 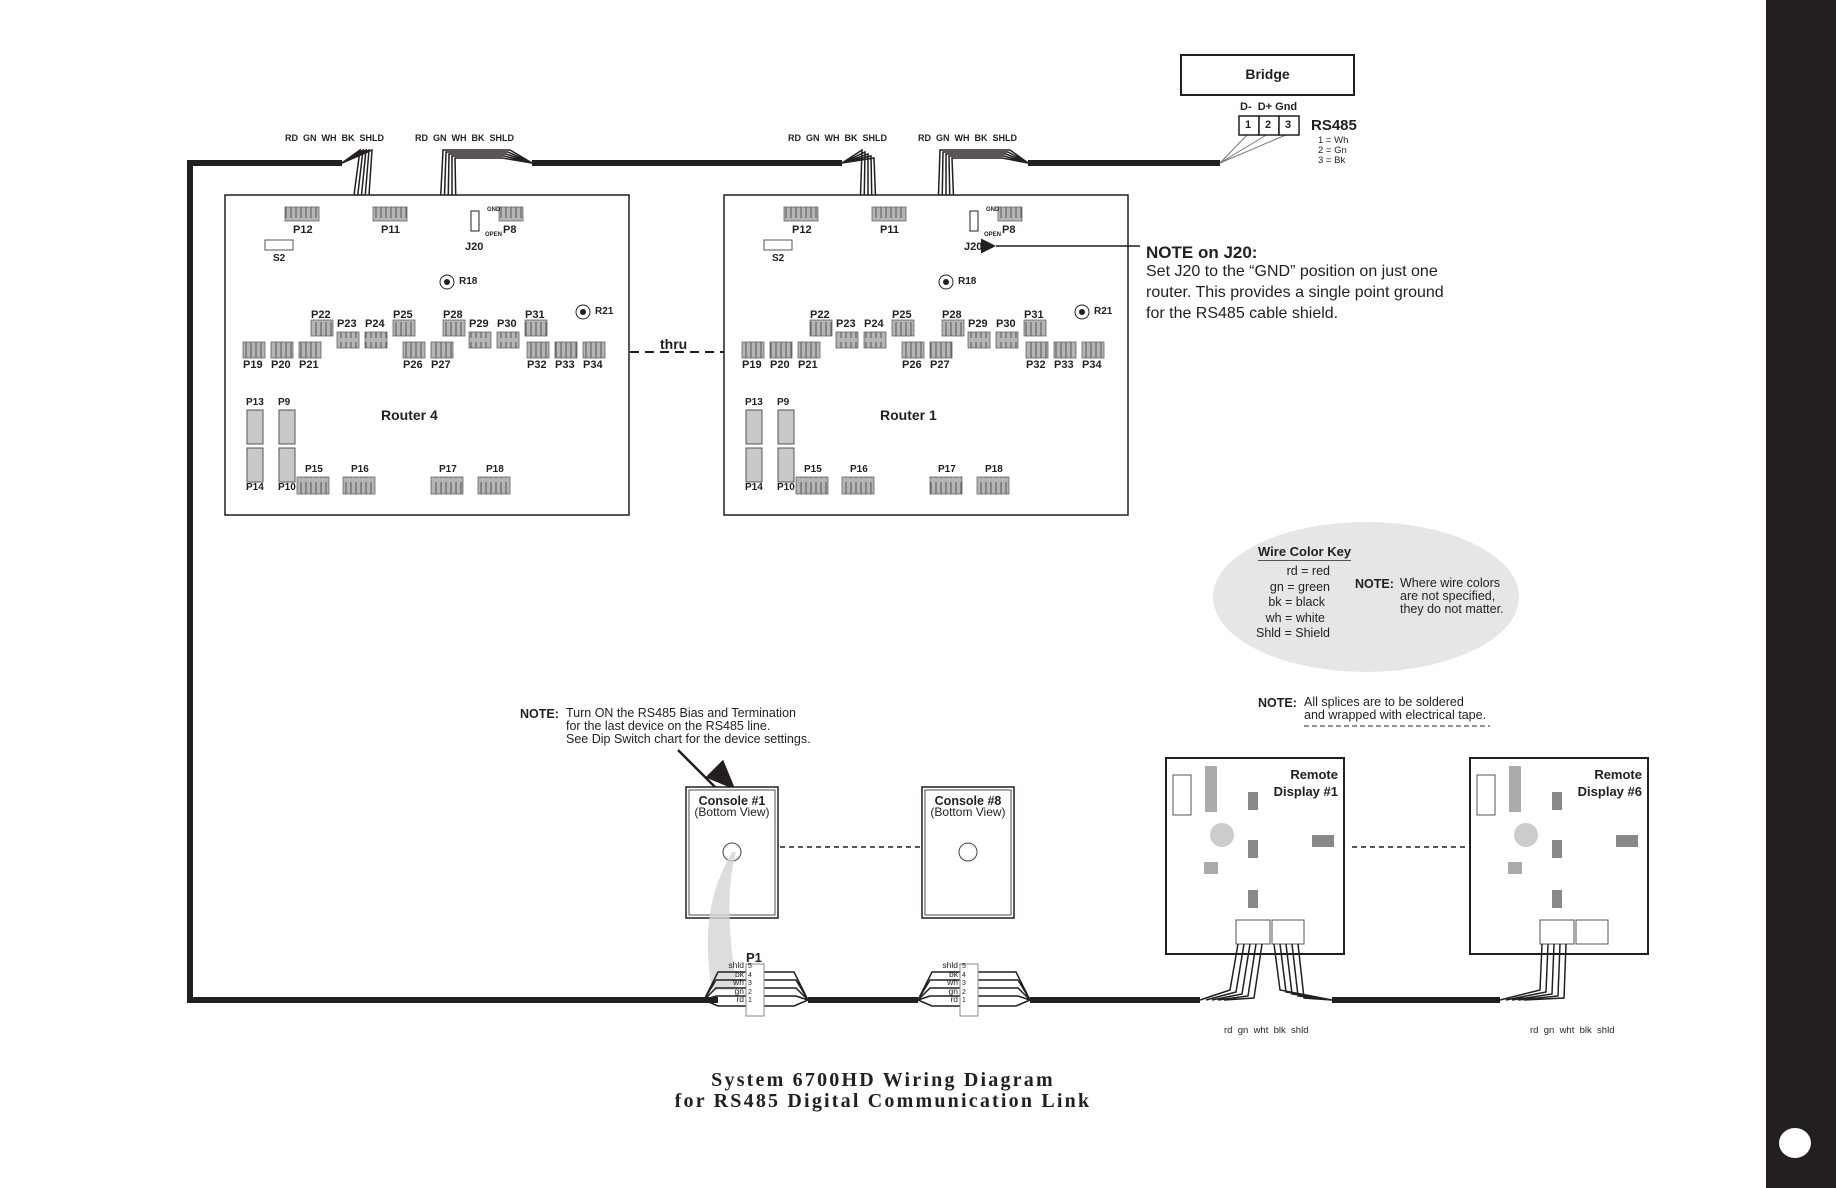 I want to click on router-1-label-p27: P27, so click(x=940, y=365).